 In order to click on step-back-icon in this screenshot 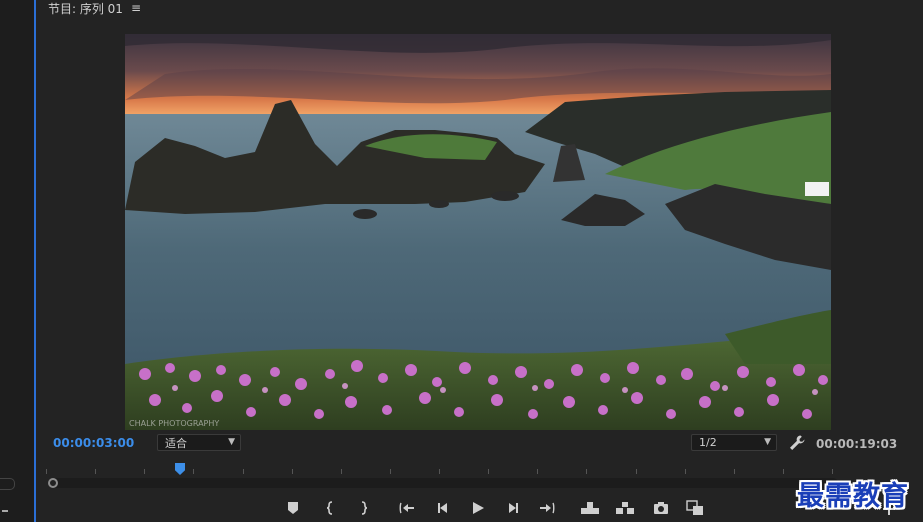, I will do `click(443, 508)`.